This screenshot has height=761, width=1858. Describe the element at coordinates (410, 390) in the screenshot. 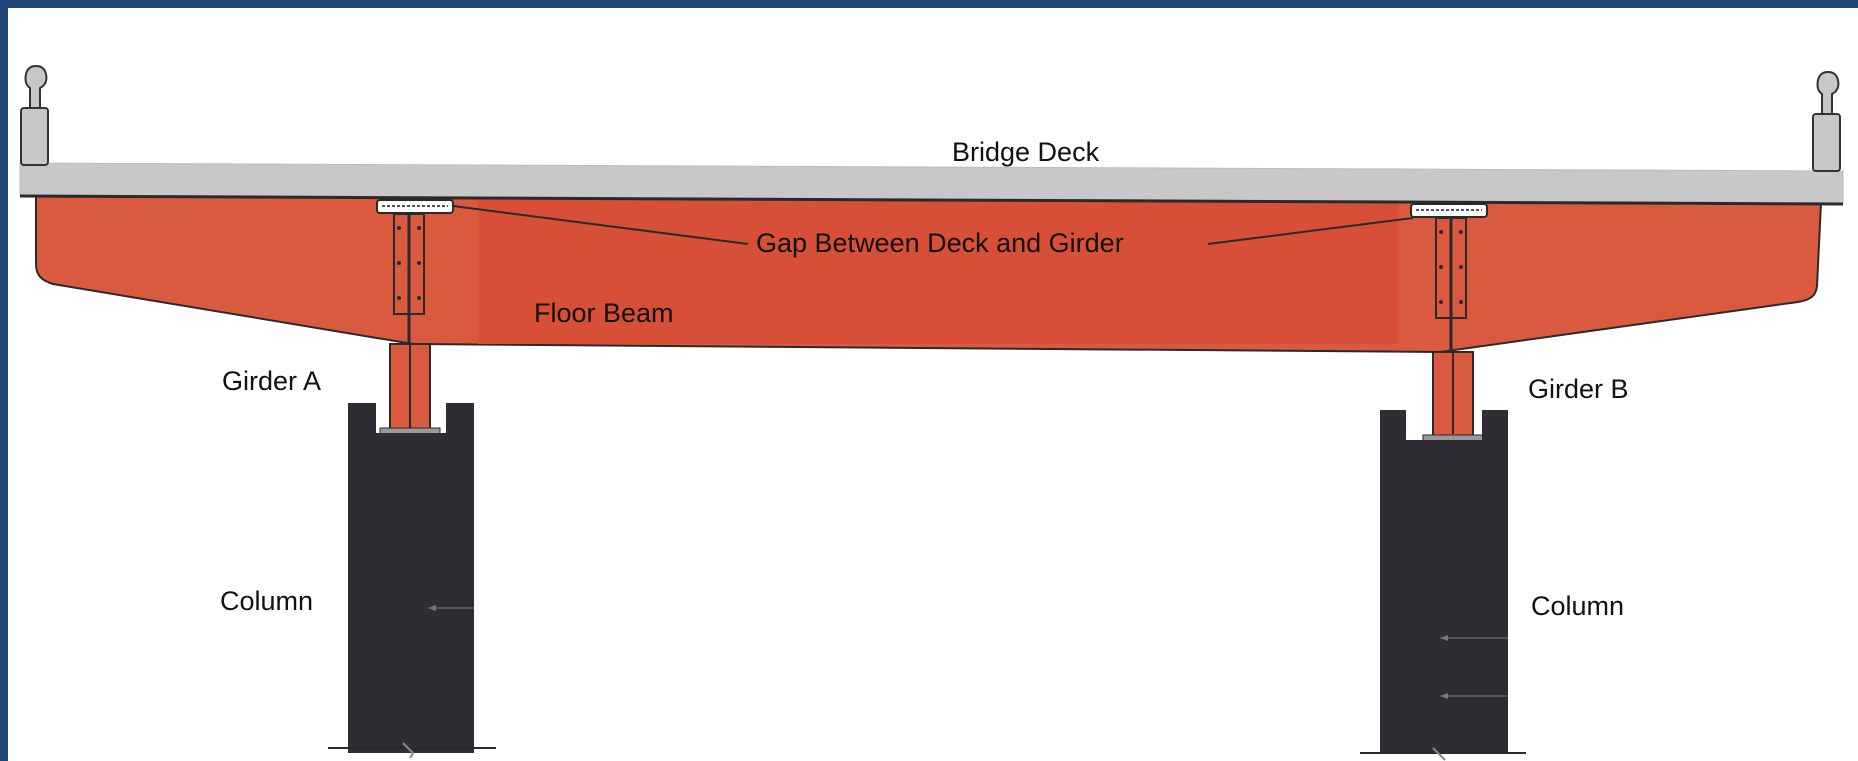

I see `girder-a` at that location.